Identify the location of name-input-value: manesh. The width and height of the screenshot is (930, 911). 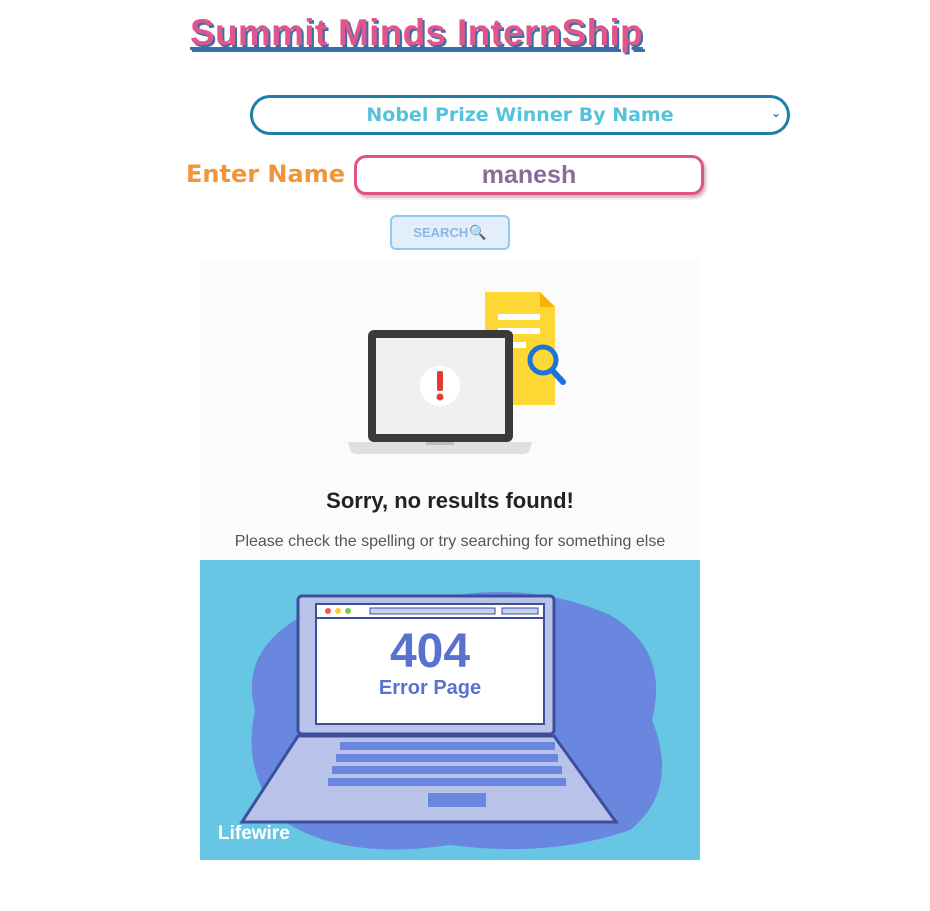
(529, 174).